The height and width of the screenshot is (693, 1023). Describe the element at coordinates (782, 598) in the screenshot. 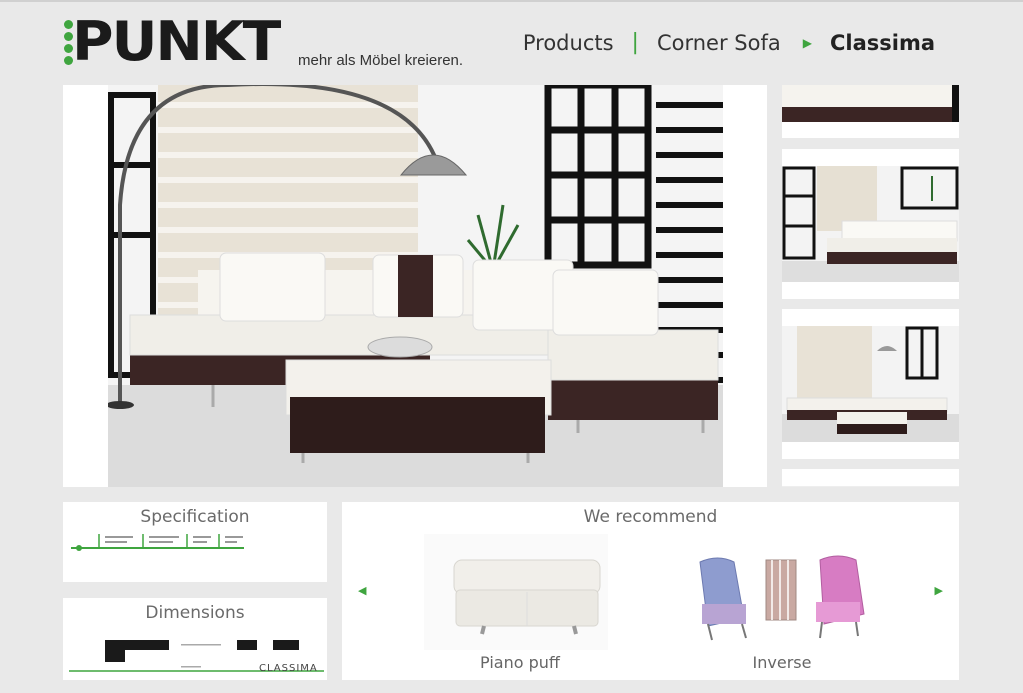

I see `inverse-chairs-icon` at that location.